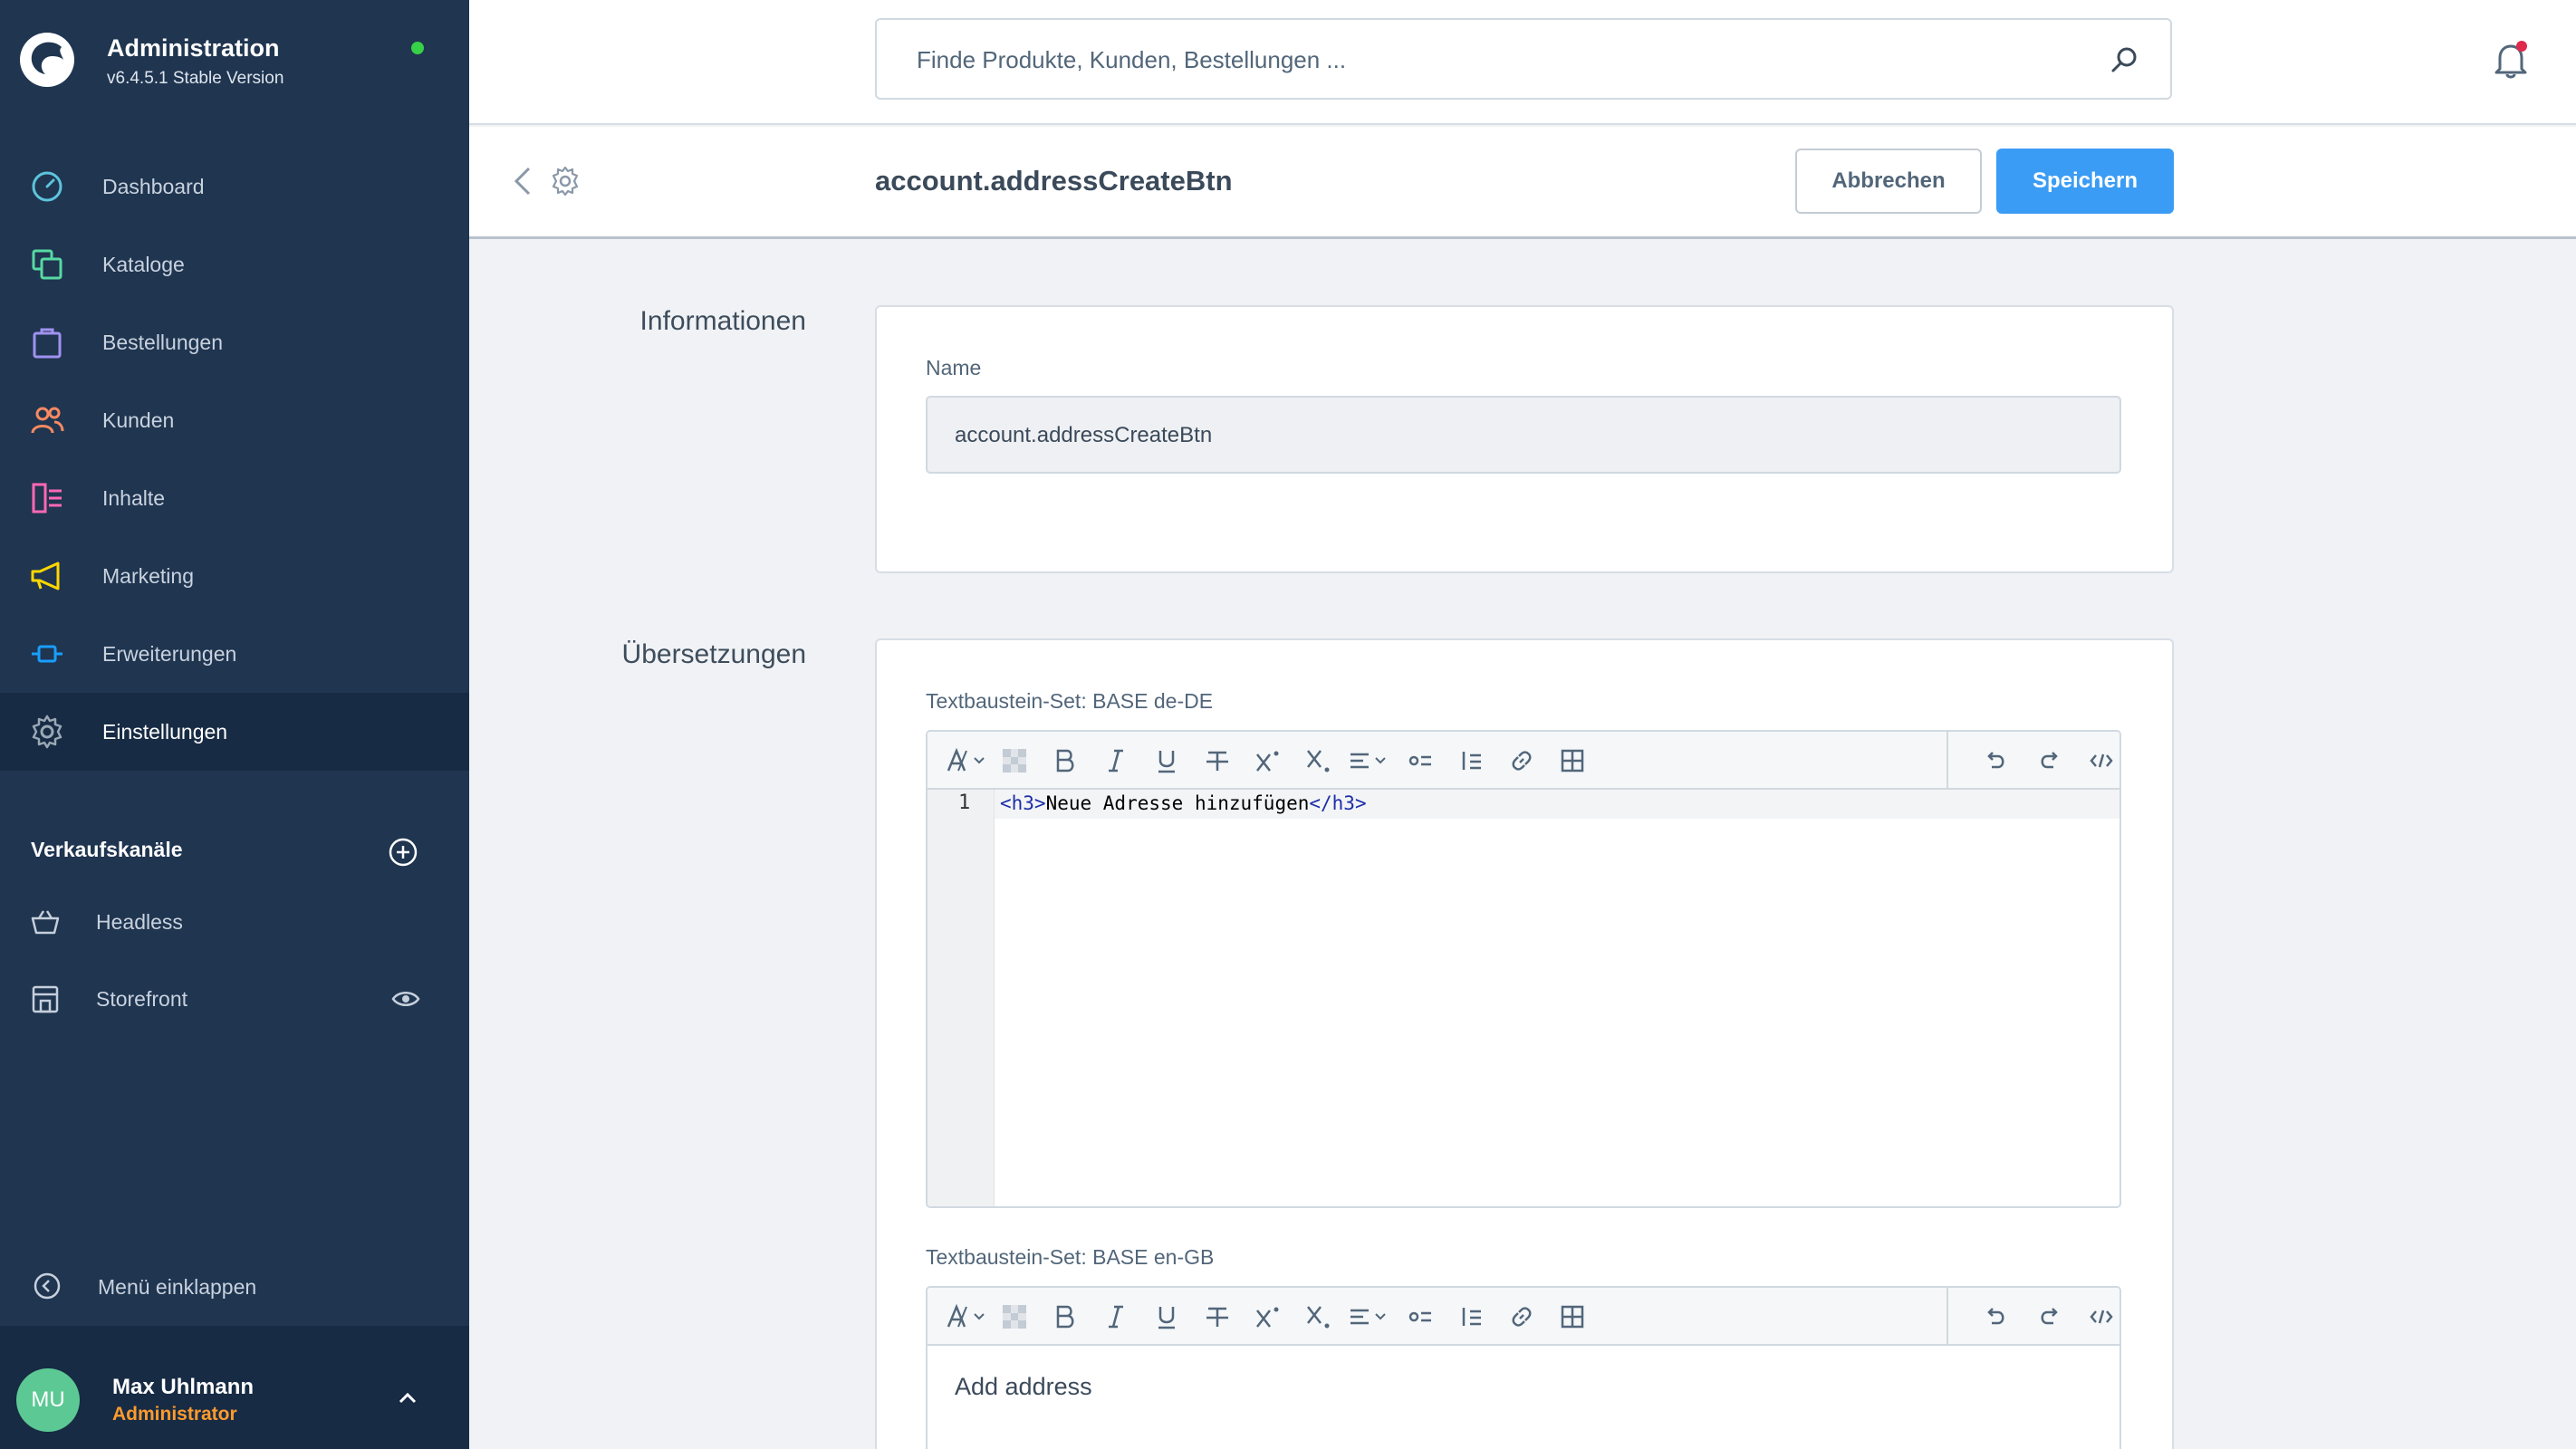  I want to click on name-field-label: Name, so click(954, 367).